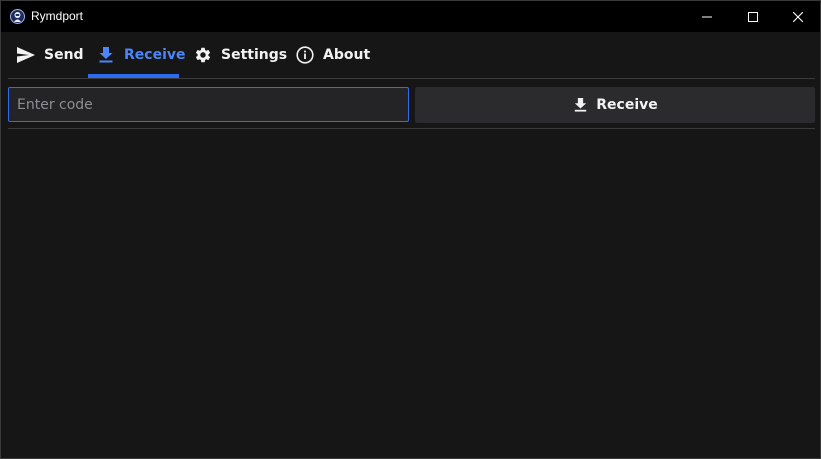  I want to click on close-icon, so click(798, 16).